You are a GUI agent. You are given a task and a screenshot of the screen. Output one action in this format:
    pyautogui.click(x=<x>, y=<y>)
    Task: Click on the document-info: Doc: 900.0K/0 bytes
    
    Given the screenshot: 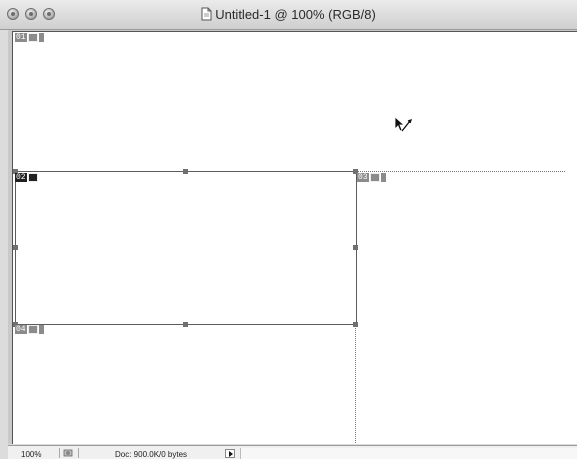 What is the action you would take?
    pyautogui.click(x=151, y=454)
    